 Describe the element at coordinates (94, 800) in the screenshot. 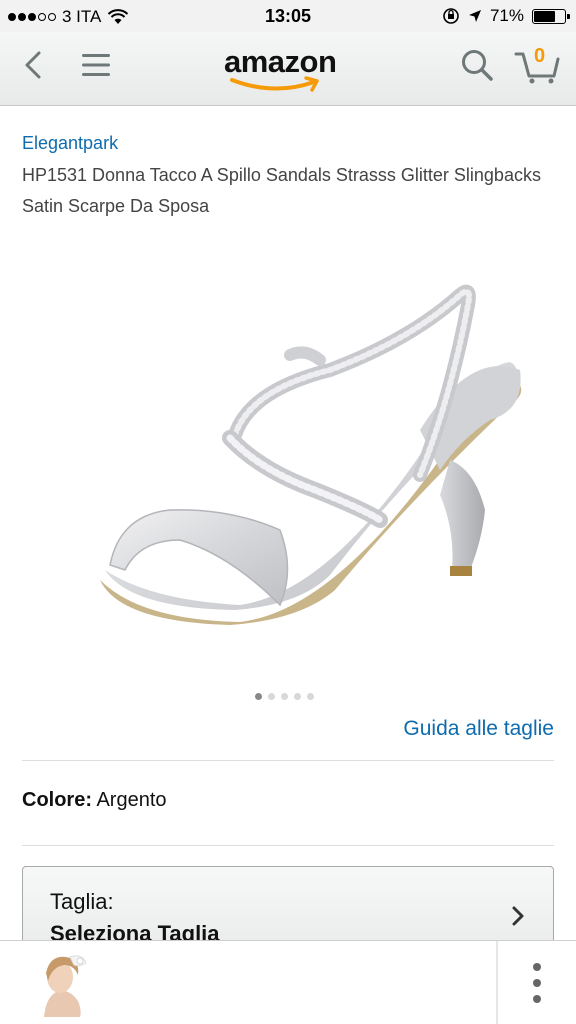

I see `color-row: Colore: Argento` at that location.